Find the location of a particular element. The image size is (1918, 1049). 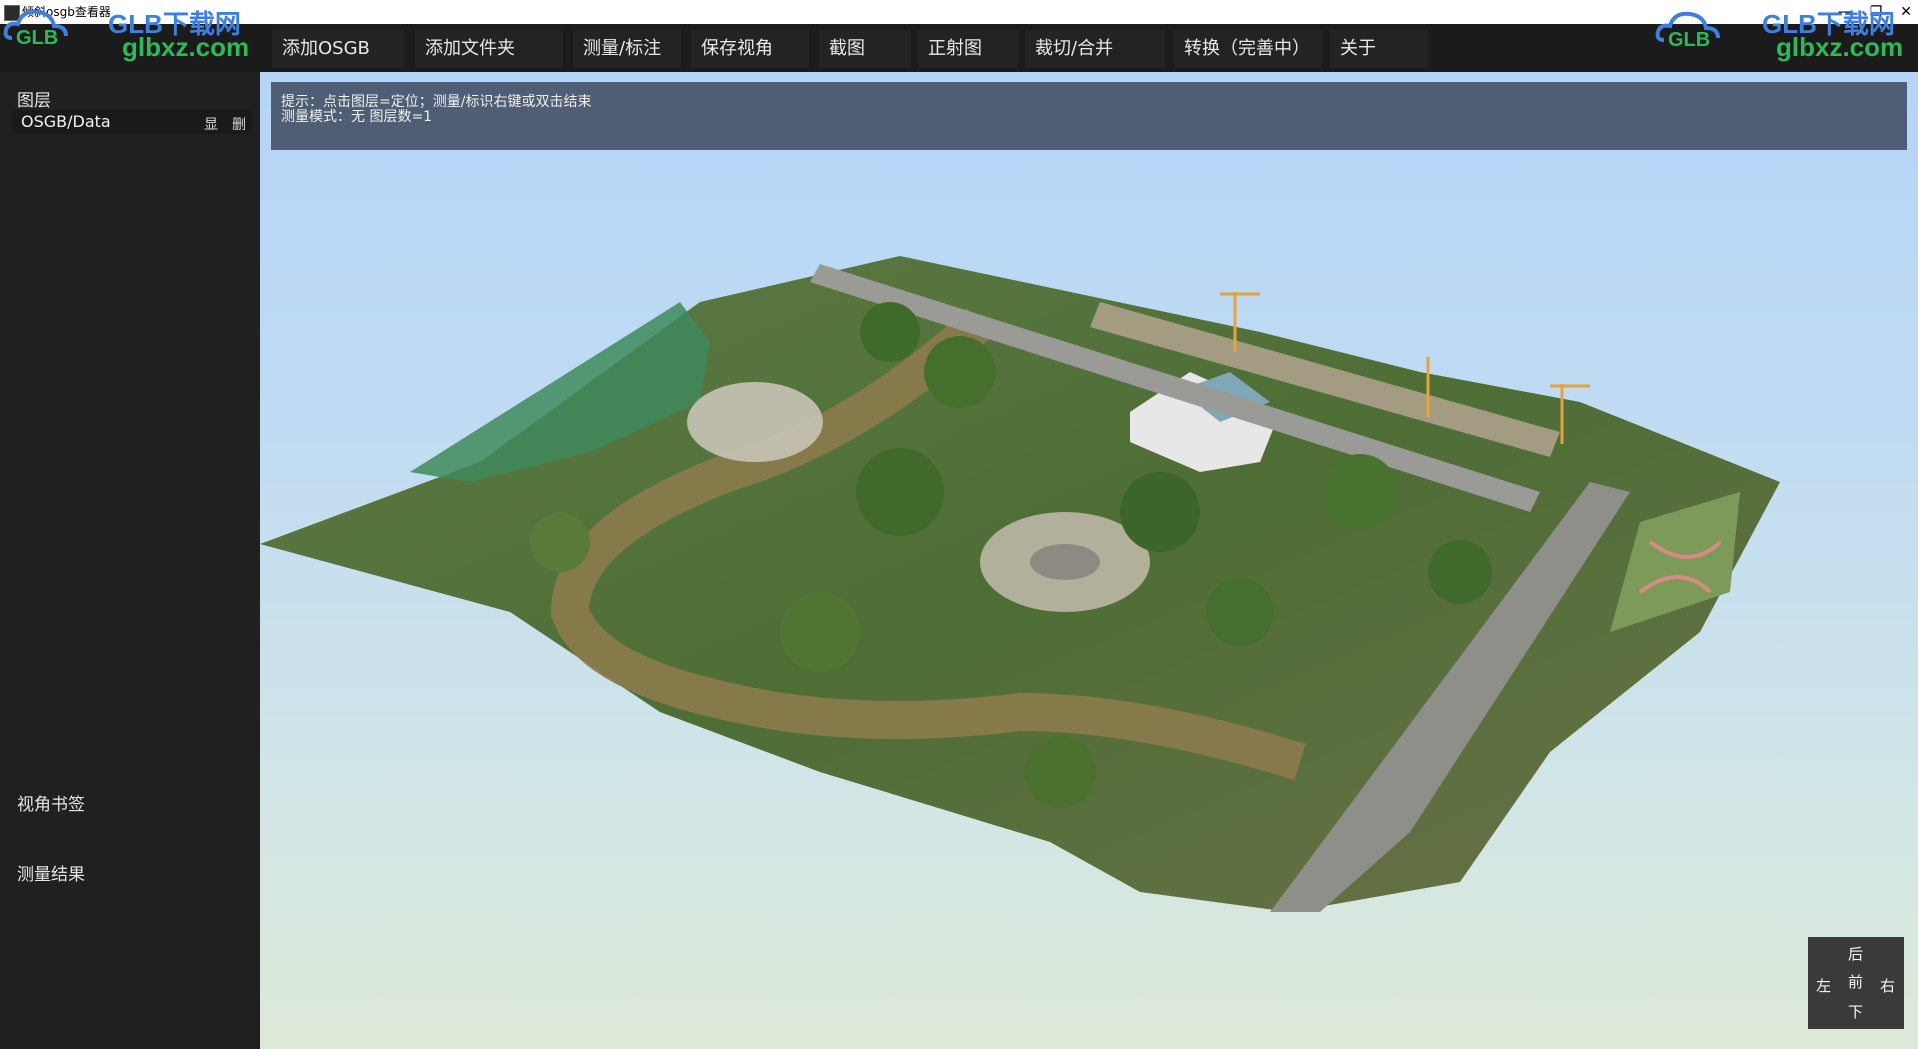

screenshot-button: 截图 is located at coordinates (865, 49).